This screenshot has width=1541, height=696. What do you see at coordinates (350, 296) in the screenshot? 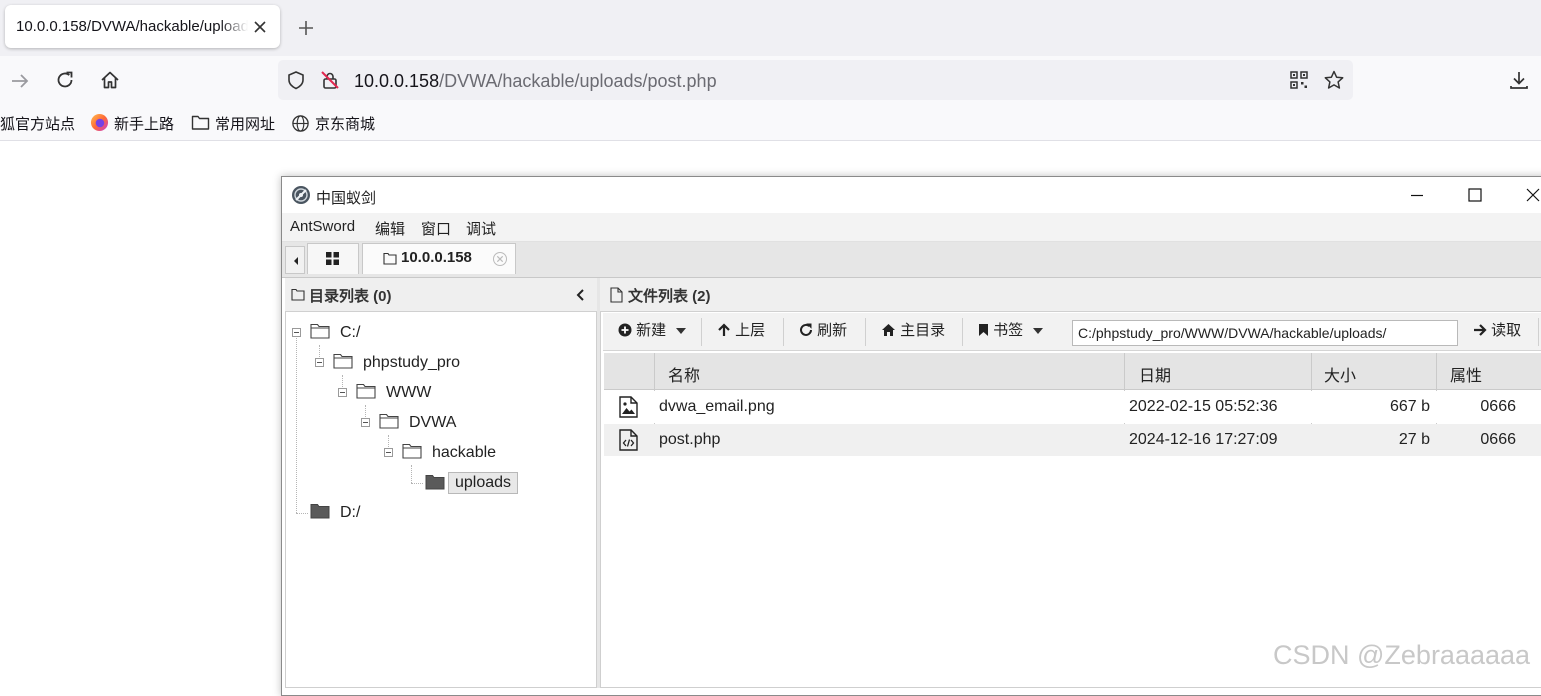
I see `directory-panel-title: 目录列表 (0)` at bounding box center [350, 296].